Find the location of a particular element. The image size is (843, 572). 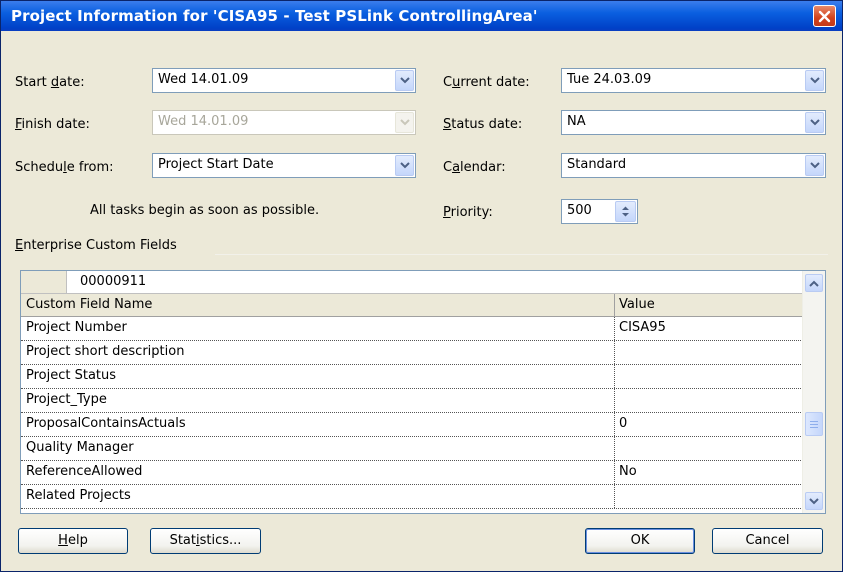

table-row: Project short description is located at coordinates (412, 353).